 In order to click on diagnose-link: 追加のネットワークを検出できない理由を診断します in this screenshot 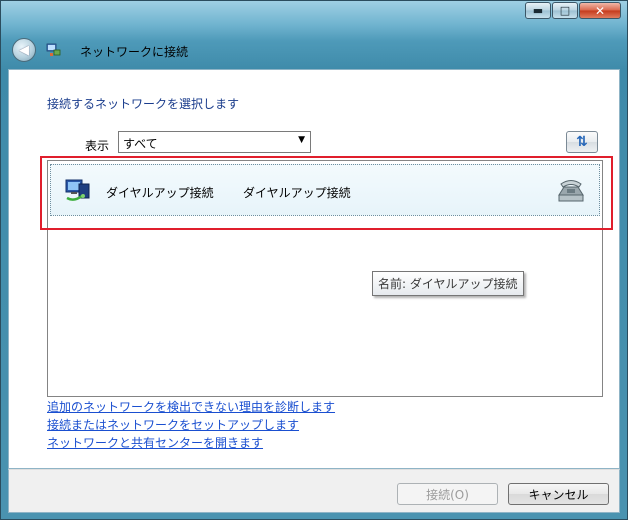, I will do `click(191, 407)`.